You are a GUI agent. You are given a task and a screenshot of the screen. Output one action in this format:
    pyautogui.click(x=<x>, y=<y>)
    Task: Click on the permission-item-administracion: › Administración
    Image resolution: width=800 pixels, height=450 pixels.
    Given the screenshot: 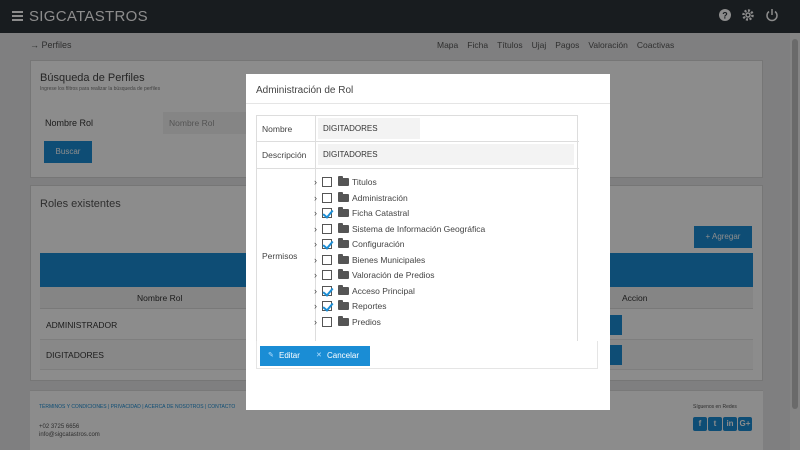 What is the action you would take?
    pyautogui.click(x=434, y=198)
    